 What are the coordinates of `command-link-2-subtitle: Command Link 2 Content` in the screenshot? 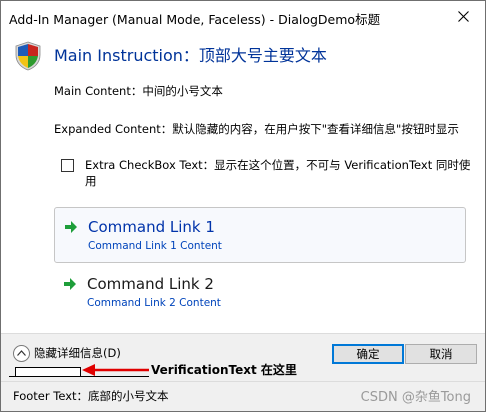 It's located at (154, 303).